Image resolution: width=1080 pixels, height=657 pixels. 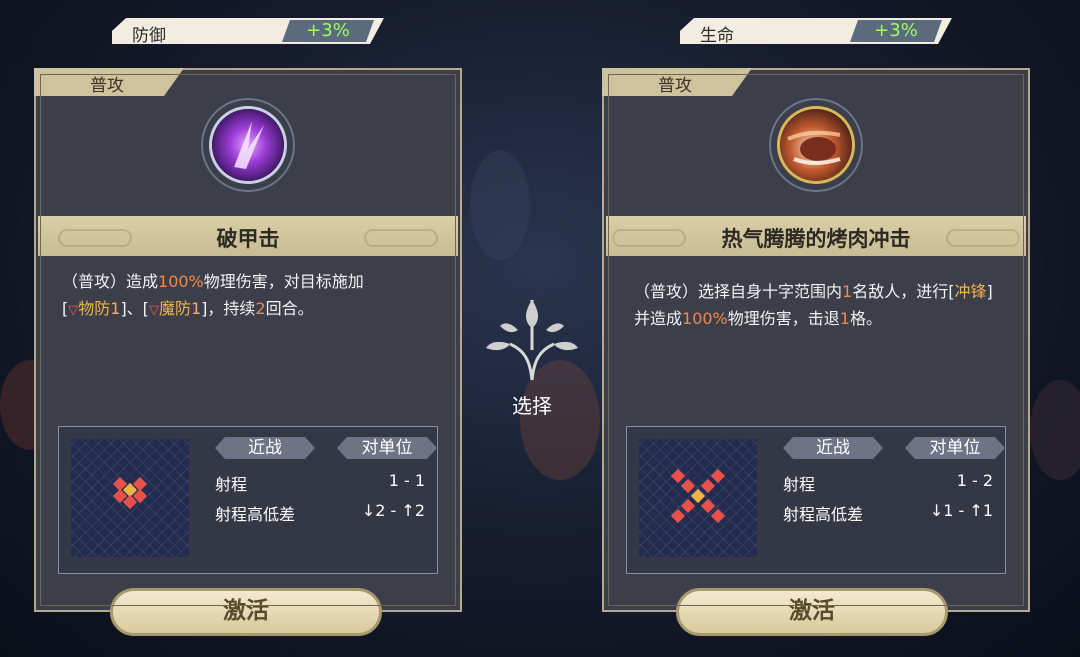 What do you see at coordinates (816, 500) in the screenshot?
I see `range-panel: 近战 对单位 射程 1 - 2 射程高低差 ↓1 - ↑1` at bounding box center [816, 500].